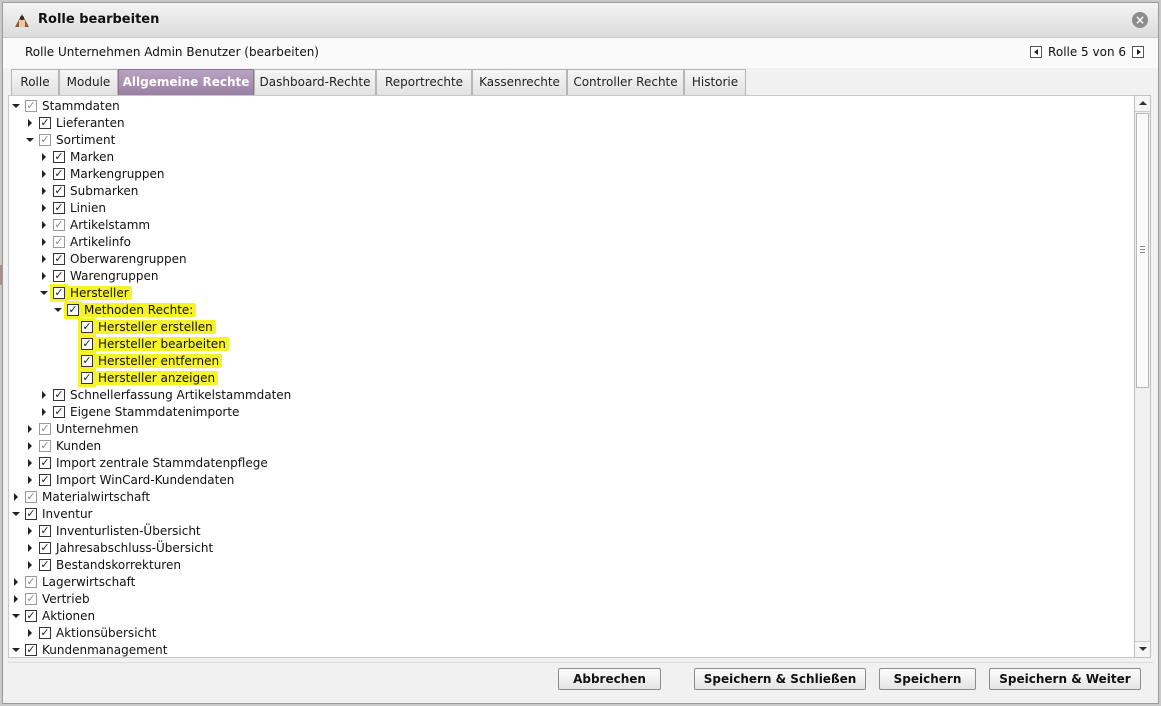  I want to click on tree-node: ✓ Hersteller erstellen, so click(141, 326).